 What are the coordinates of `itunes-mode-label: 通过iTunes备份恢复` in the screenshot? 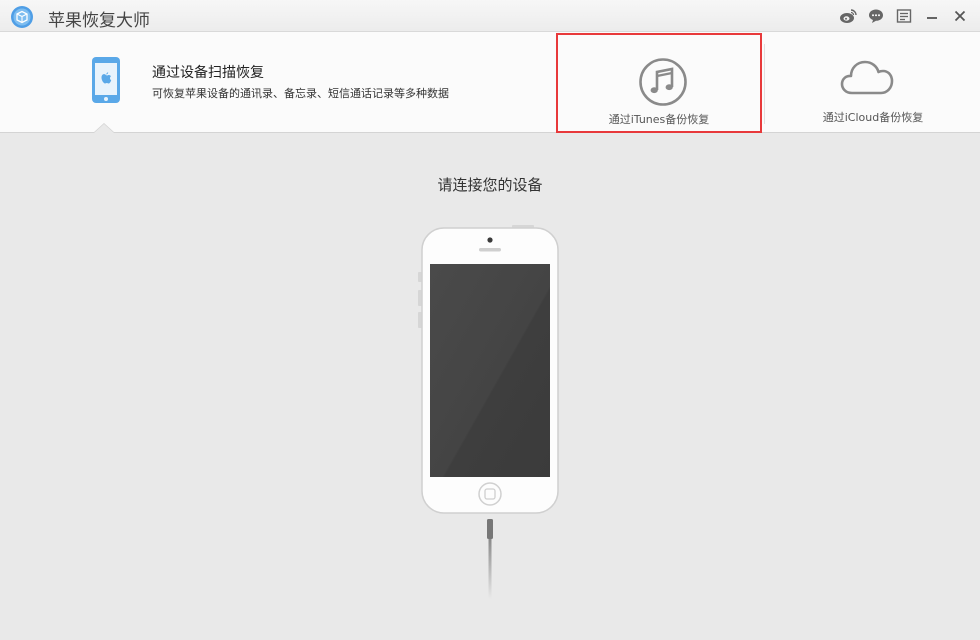 It's located at (659, 119).